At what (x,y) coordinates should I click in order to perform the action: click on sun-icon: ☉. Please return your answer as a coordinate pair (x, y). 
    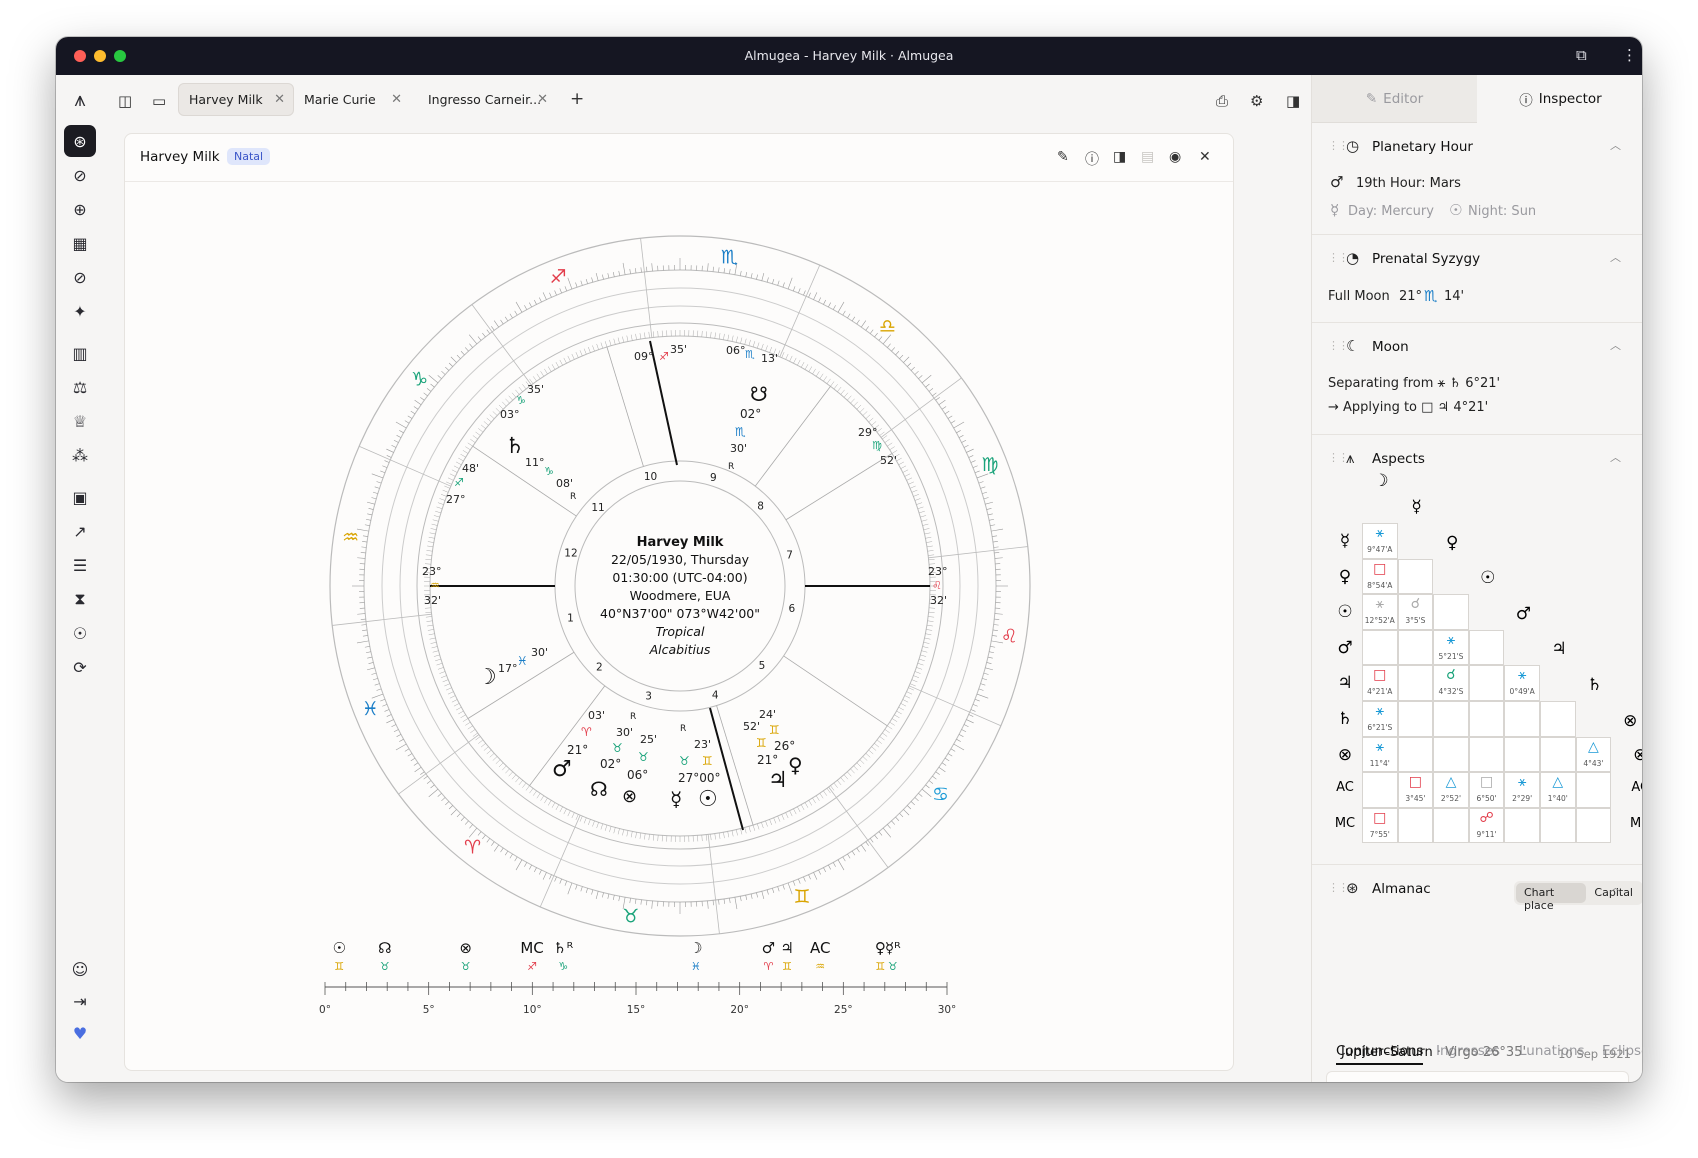
    Looking at the image, I should click on (80, 633).